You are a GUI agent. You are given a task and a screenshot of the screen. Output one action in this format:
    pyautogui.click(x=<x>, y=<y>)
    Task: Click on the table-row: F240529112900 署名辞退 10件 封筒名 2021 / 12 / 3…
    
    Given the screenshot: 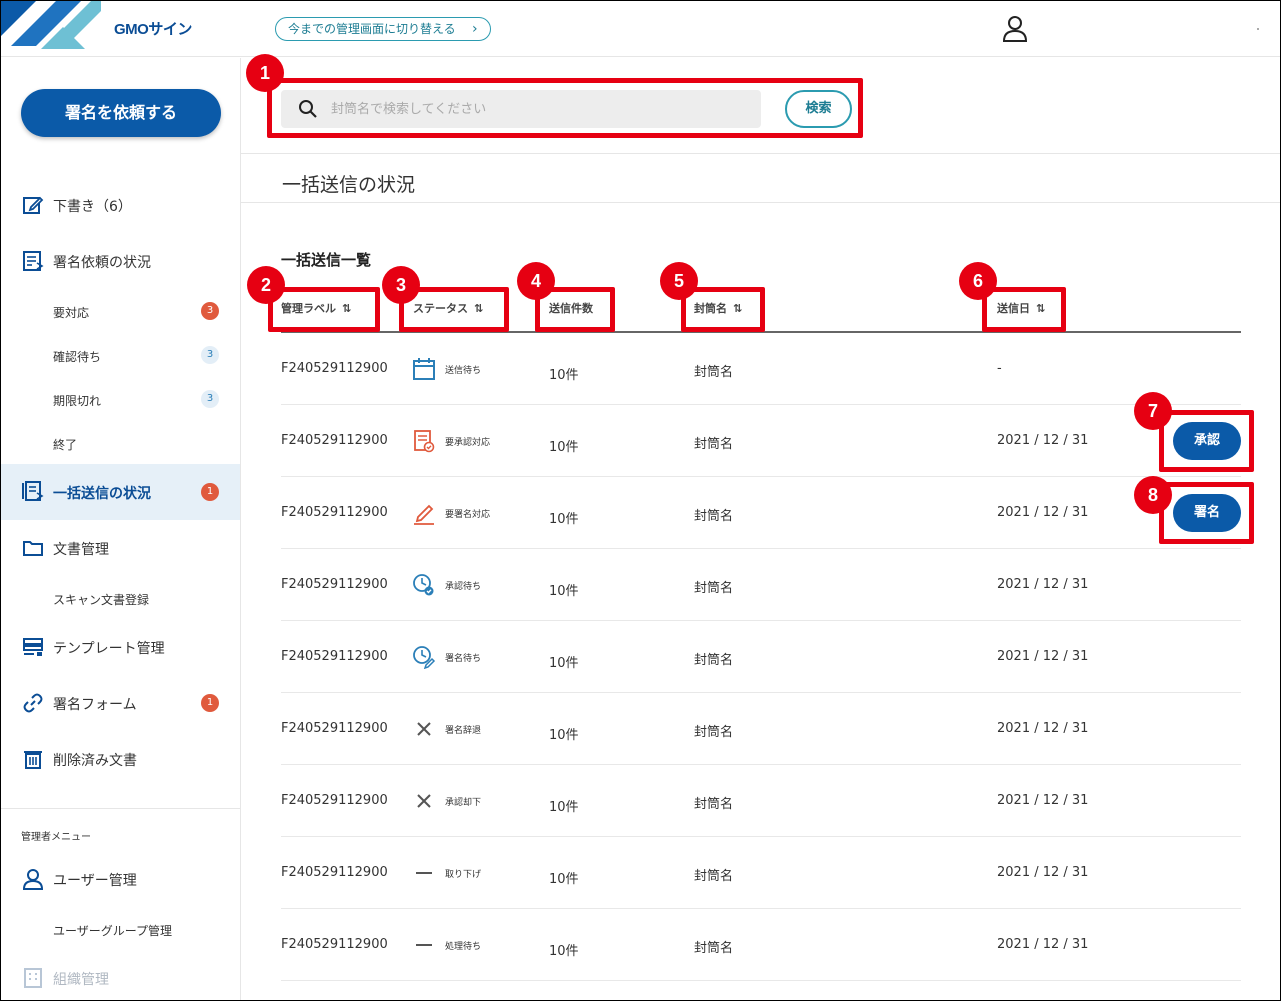 What is the action you would take?
    pyautogui.click(x=761, y=729)
    